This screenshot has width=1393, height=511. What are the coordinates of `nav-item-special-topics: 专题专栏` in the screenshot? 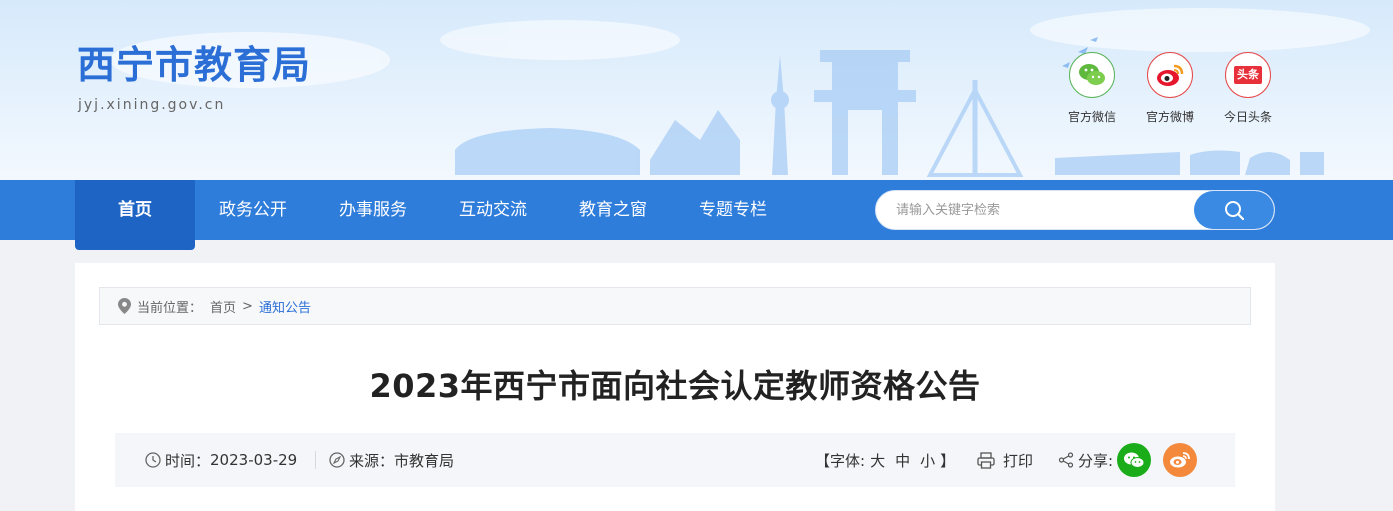 It's located at (733, 210).